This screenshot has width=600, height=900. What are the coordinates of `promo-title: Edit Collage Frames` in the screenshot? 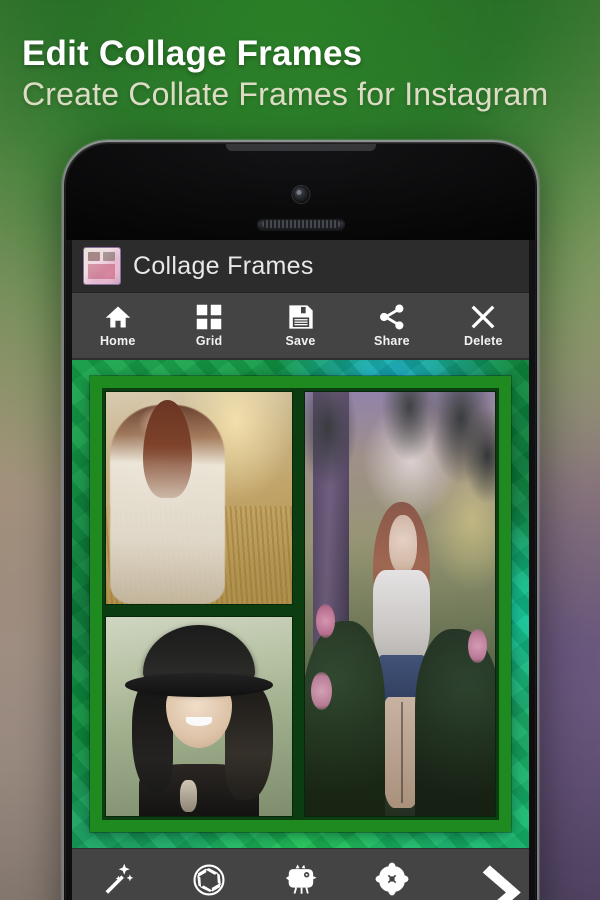 It's located at (192, 53).